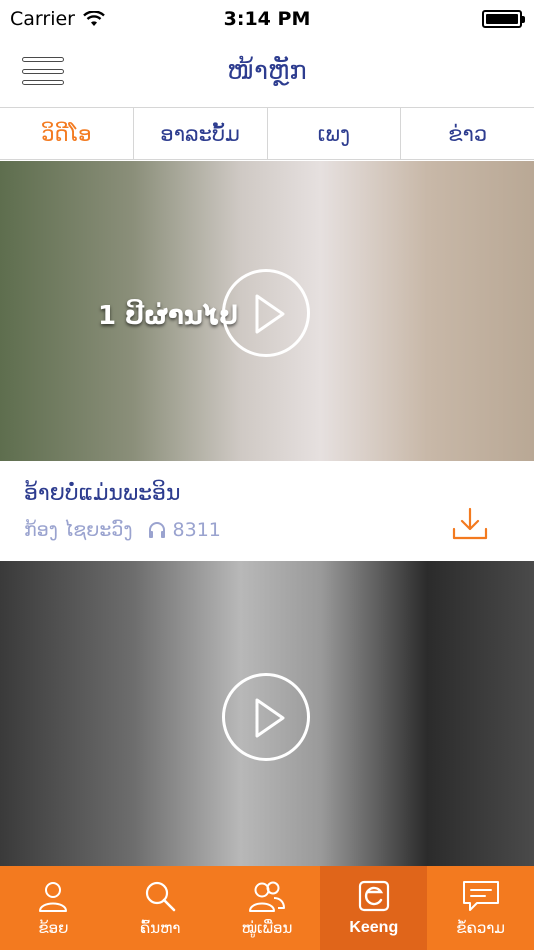 This screenshot has height=950, width=534. Describe the element at coordinates (467, 133) in the screenshot. I see `tab-news: ຂ່າວ` at that location.